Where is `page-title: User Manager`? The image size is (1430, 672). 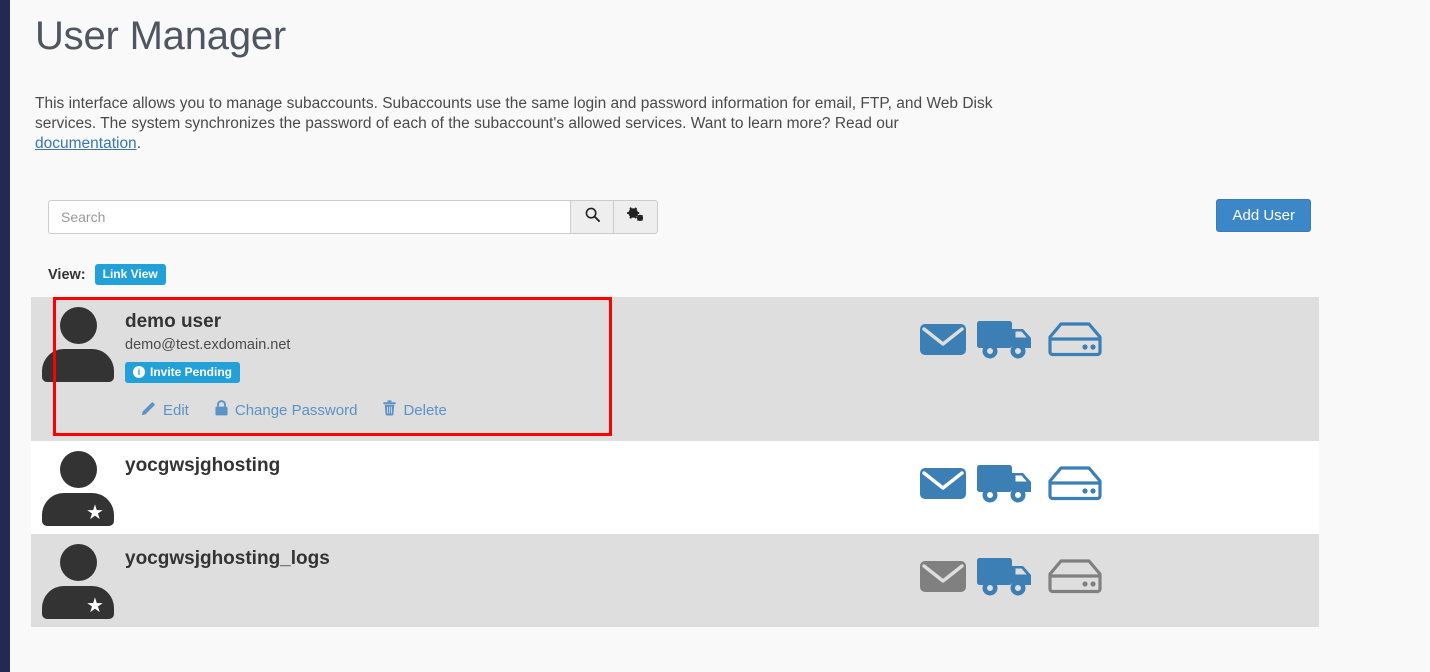
page-title: User Manager is located at coordinates (161, 36).